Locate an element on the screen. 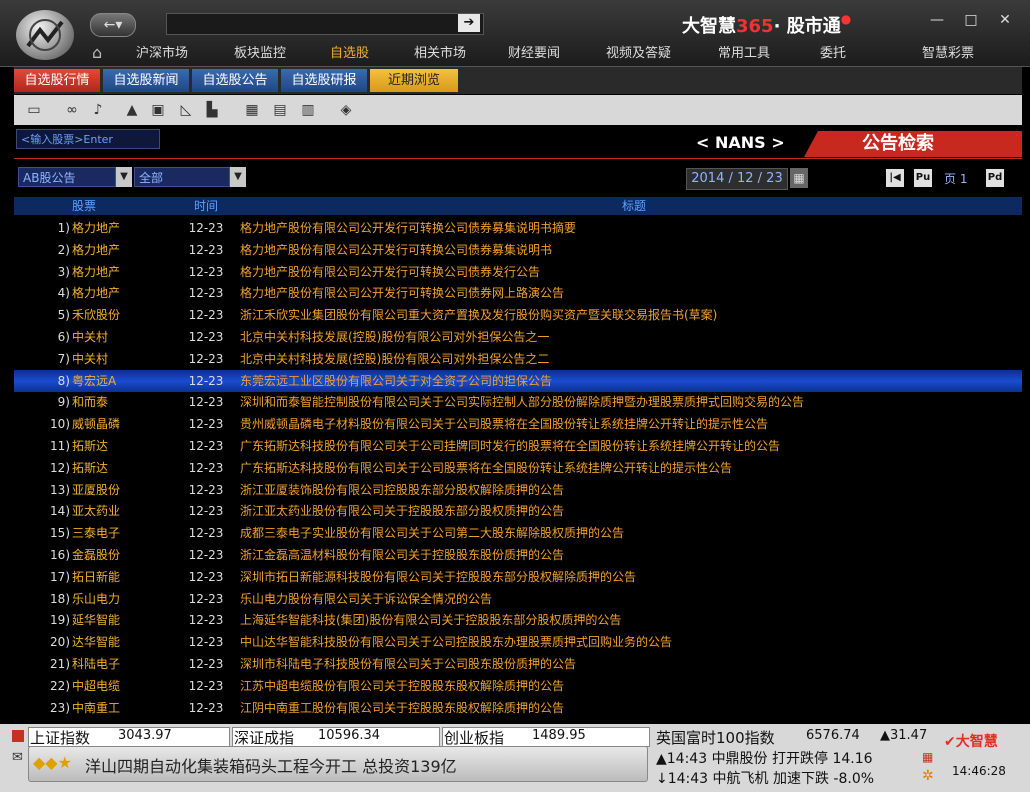 The height and width of the screenshot is (792, 1030). stock-name: 格力地产 is located at coordinates (96, 228).